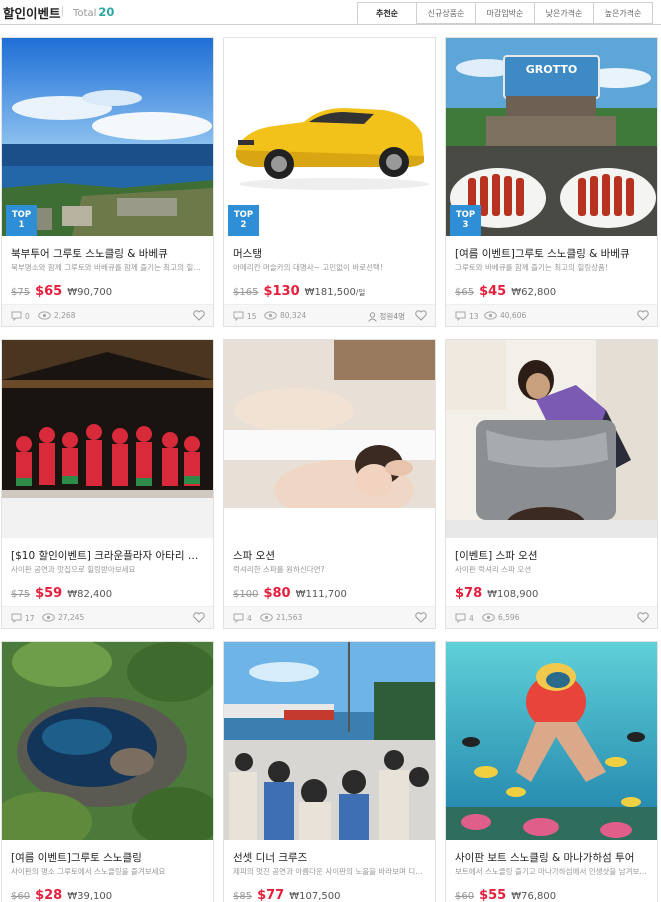 The height and width of the screenshot is (902, 661). I want to click on badge-label: TOP, so click(21, 215).